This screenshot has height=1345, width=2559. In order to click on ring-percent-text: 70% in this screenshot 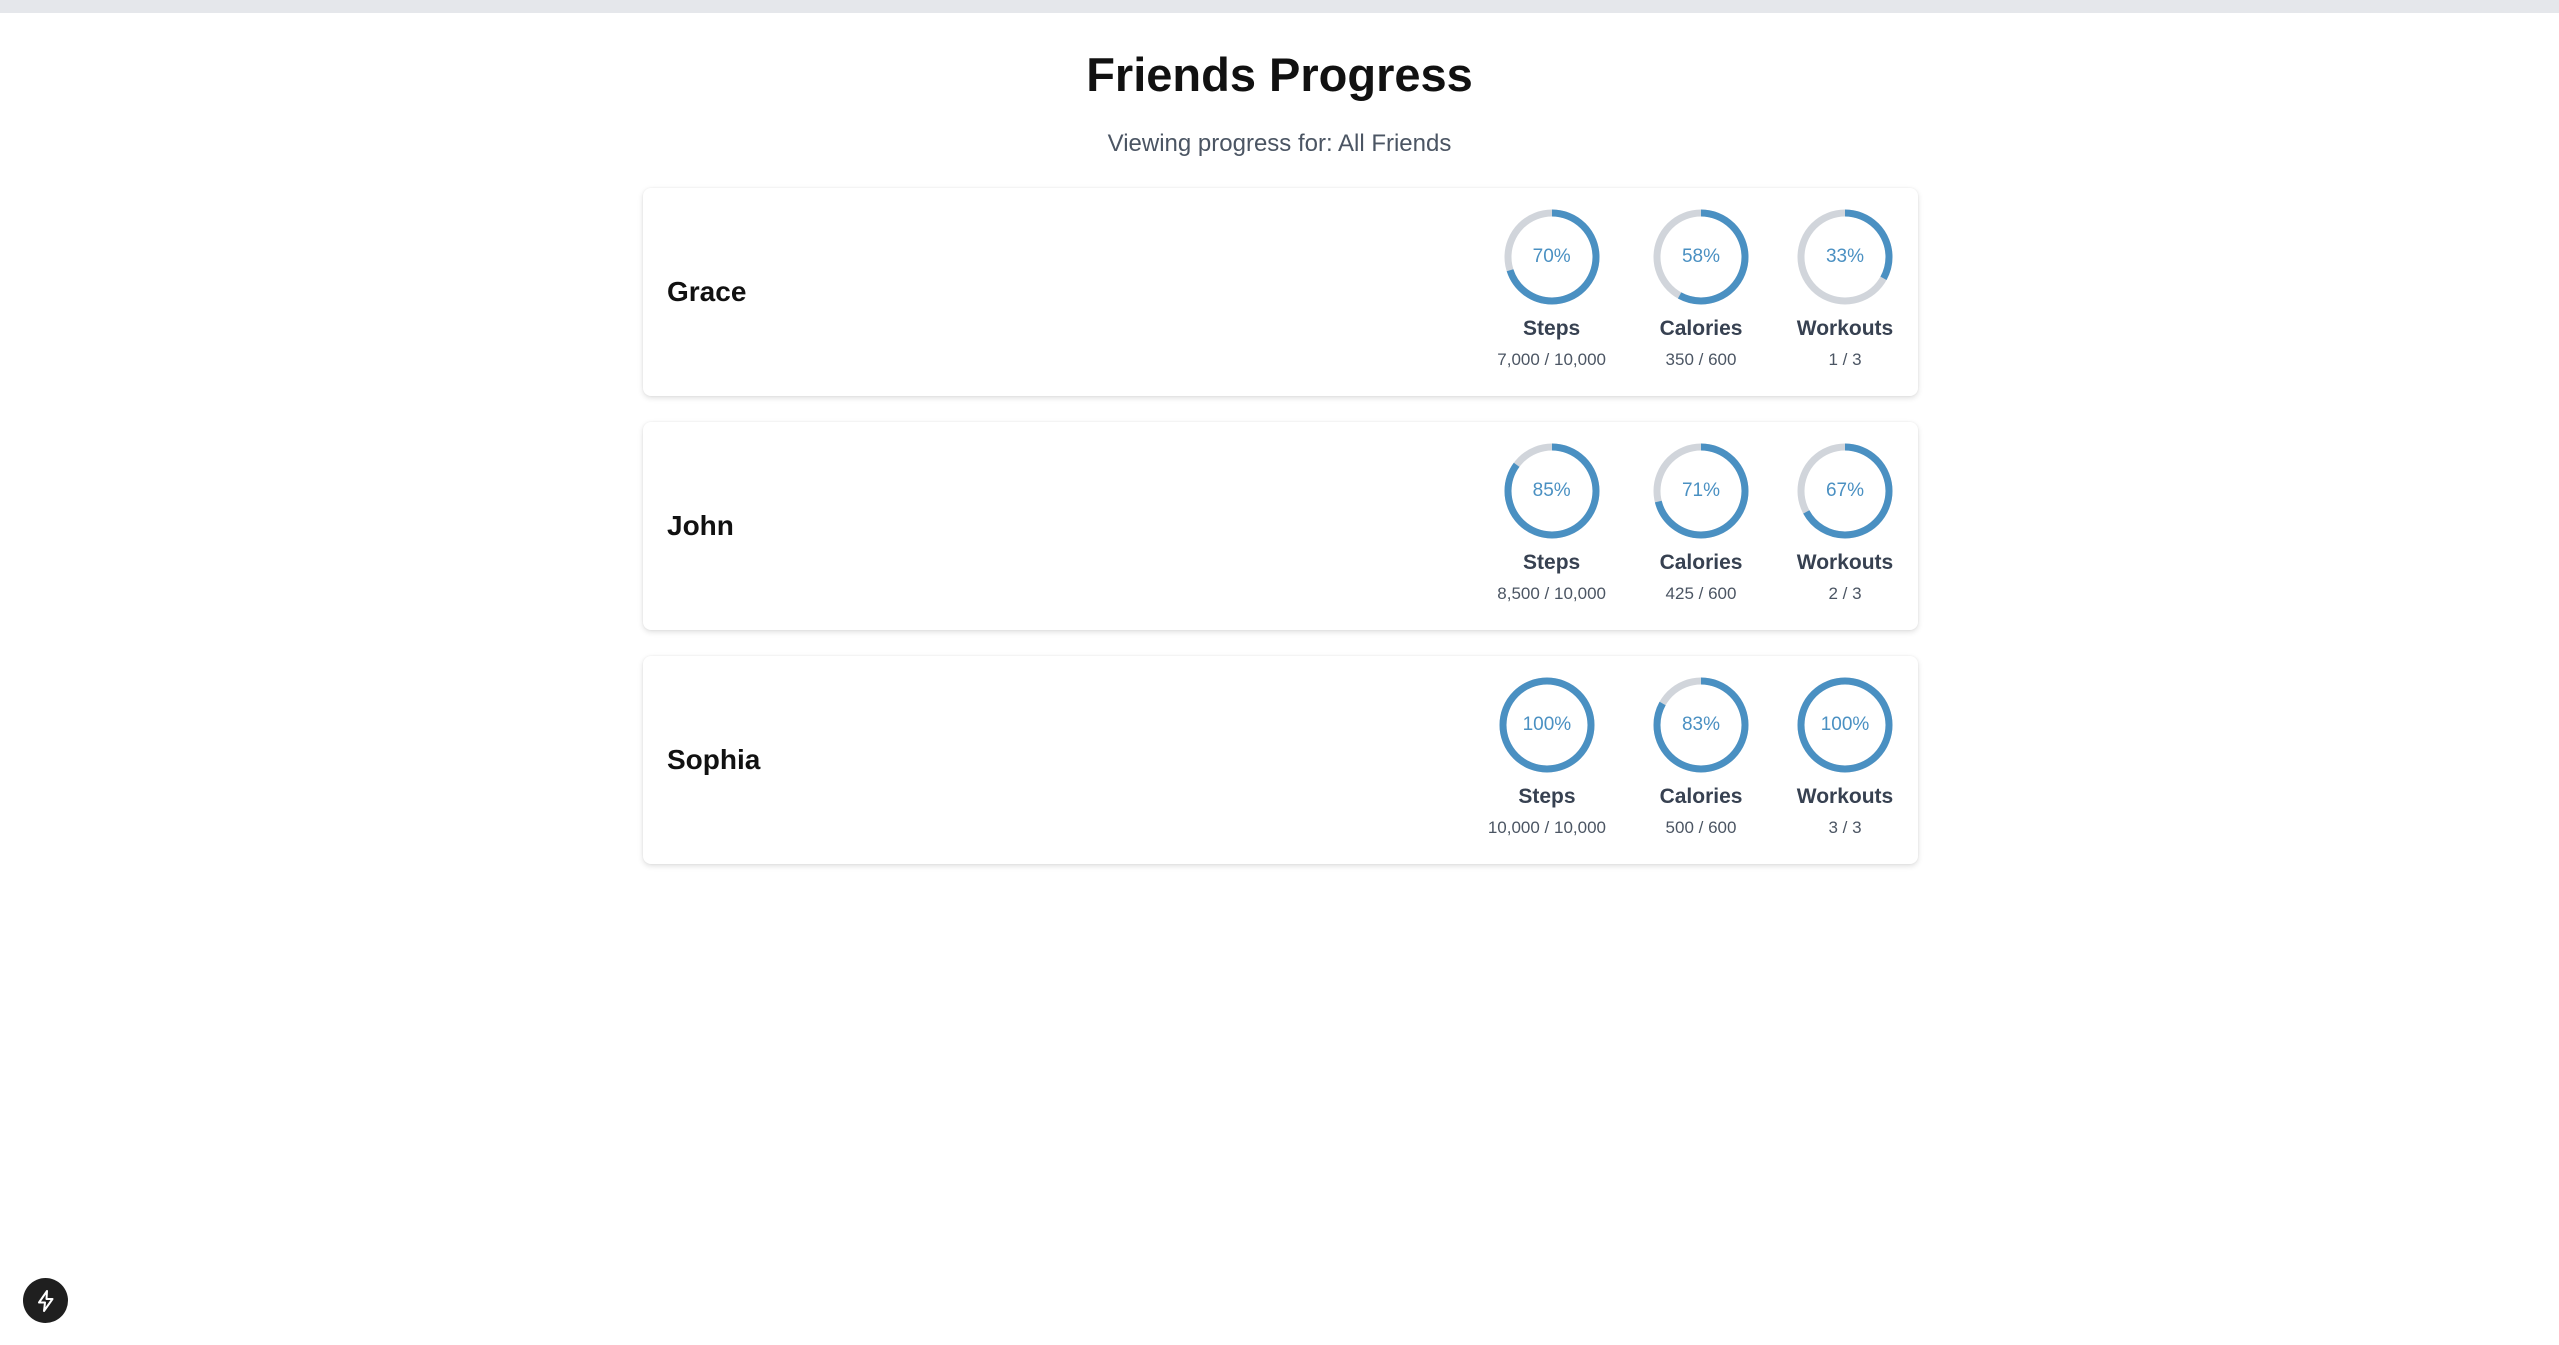, I will do `click(1551, 256)`.